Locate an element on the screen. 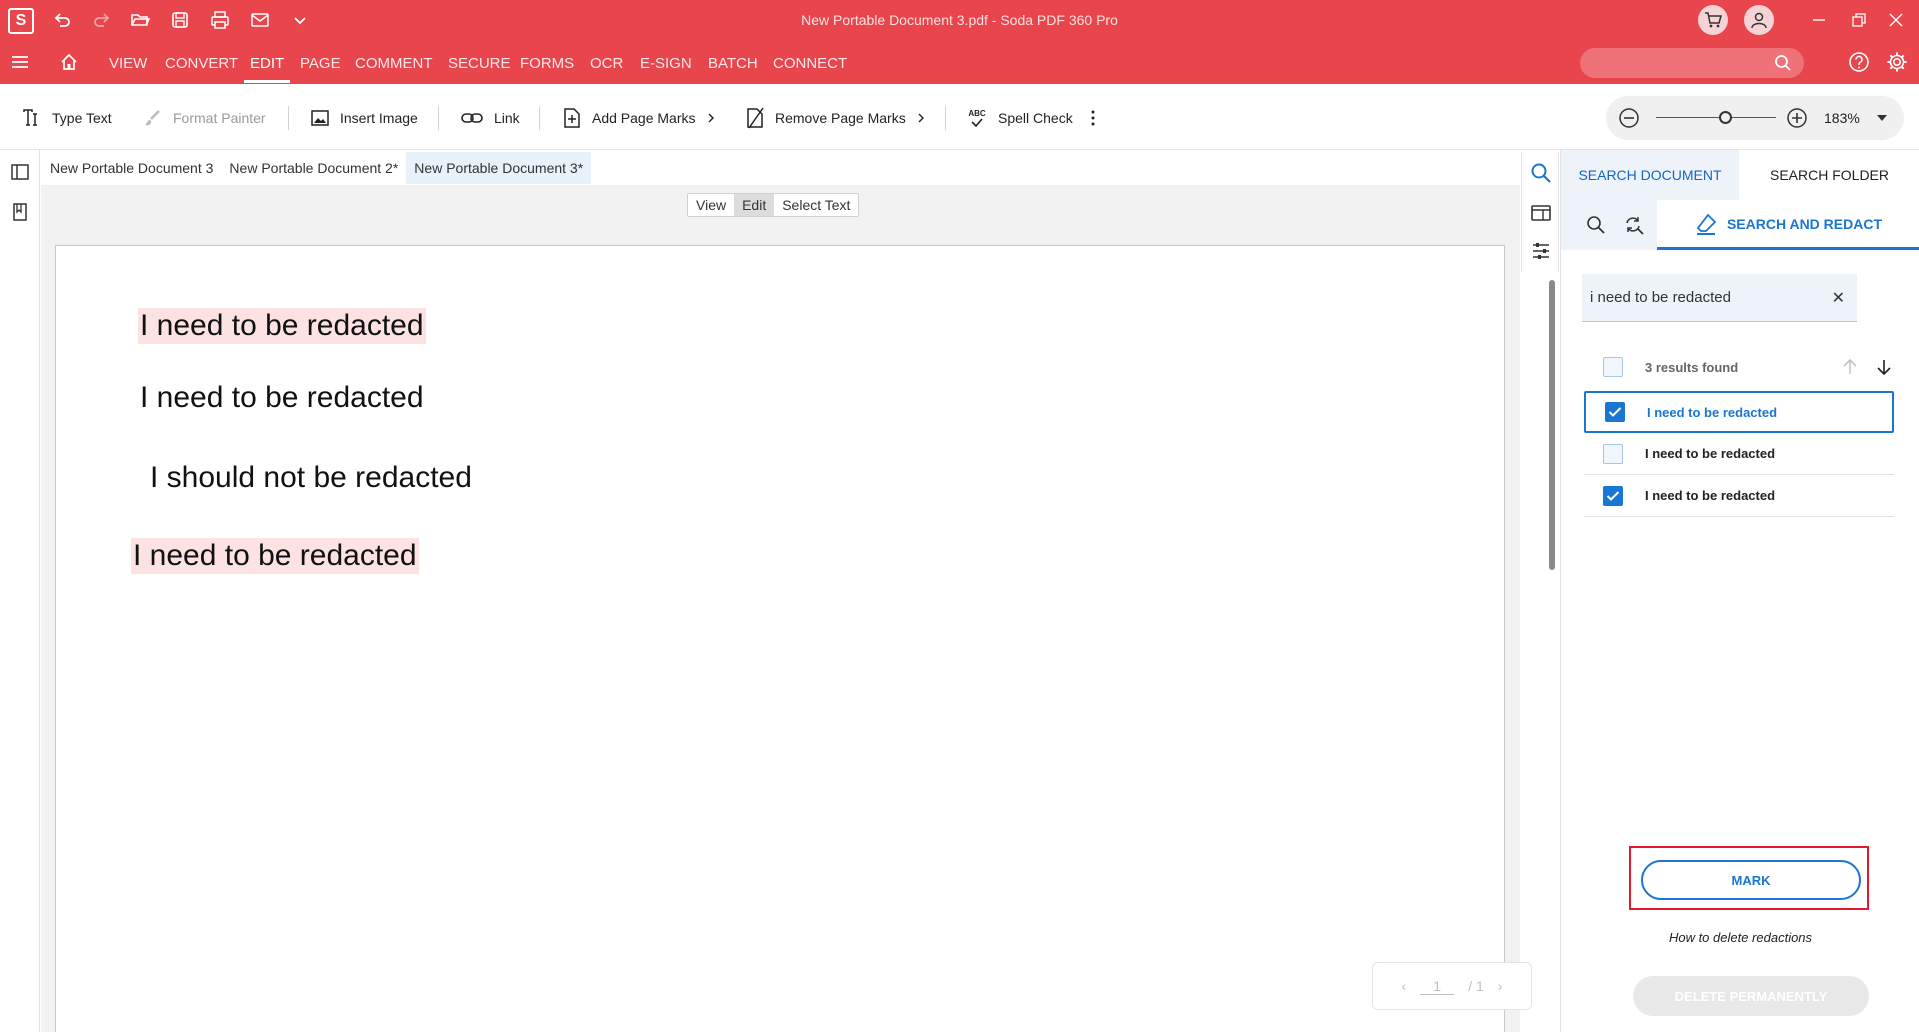  search-replace-icon is located at coordinates (1634, 225).